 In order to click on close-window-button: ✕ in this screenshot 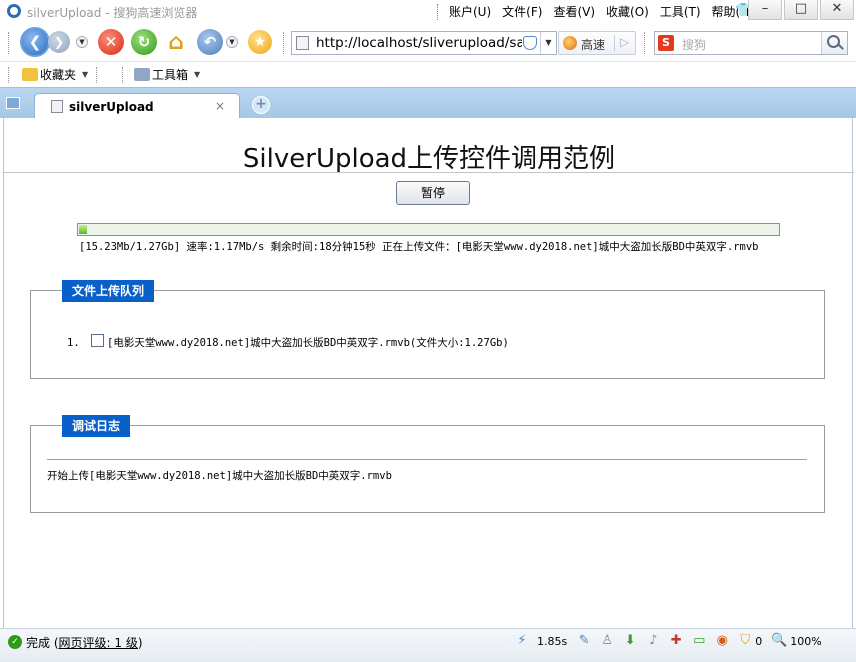, I will do `click(837, 10)`.